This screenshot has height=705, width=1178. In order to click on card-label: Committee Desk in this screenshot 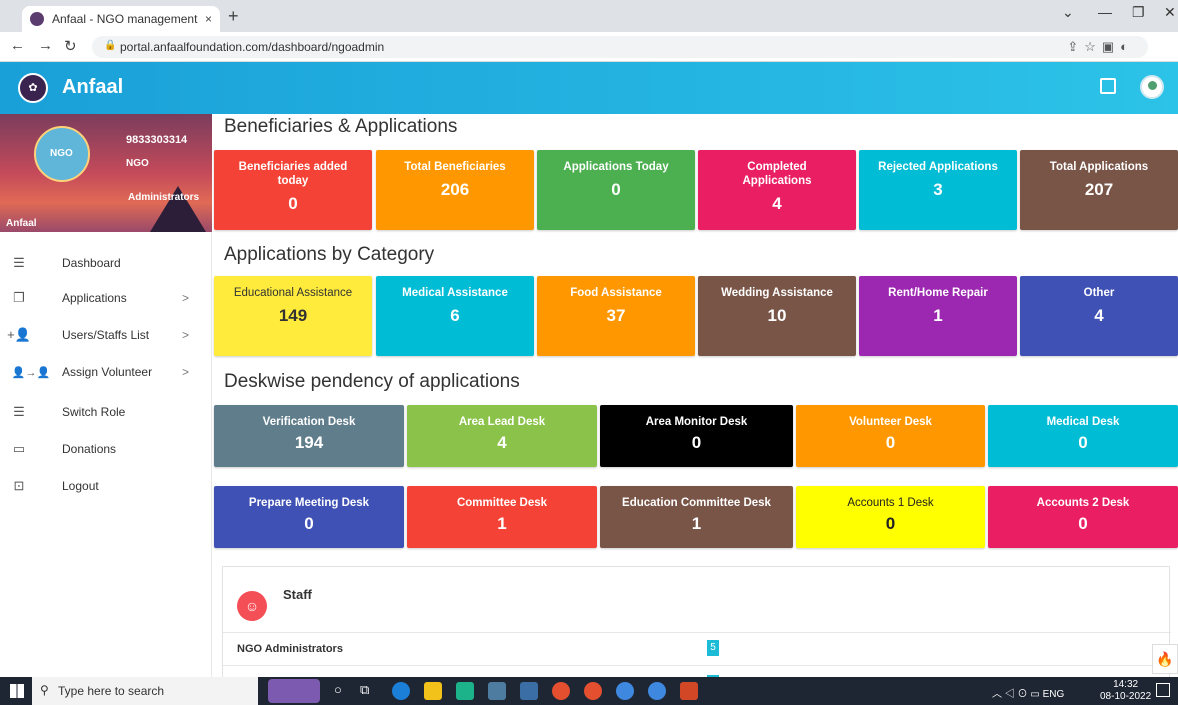, I will do `click(502, 503)`.